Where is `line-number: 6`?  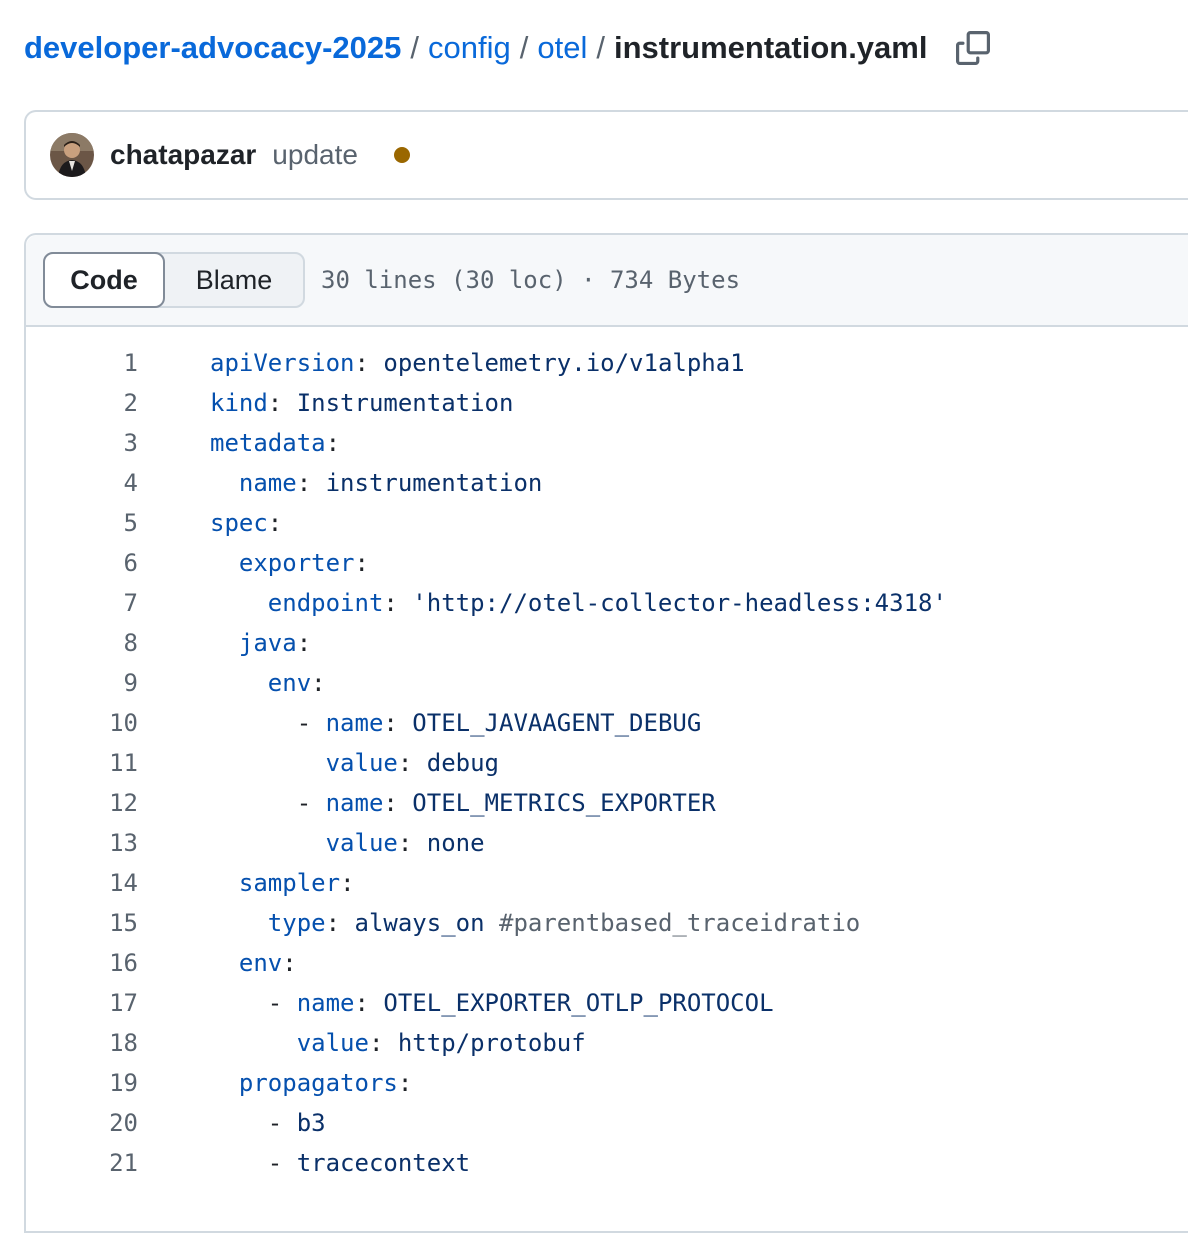 line-number: 6 is located at coordinates (82, 563).